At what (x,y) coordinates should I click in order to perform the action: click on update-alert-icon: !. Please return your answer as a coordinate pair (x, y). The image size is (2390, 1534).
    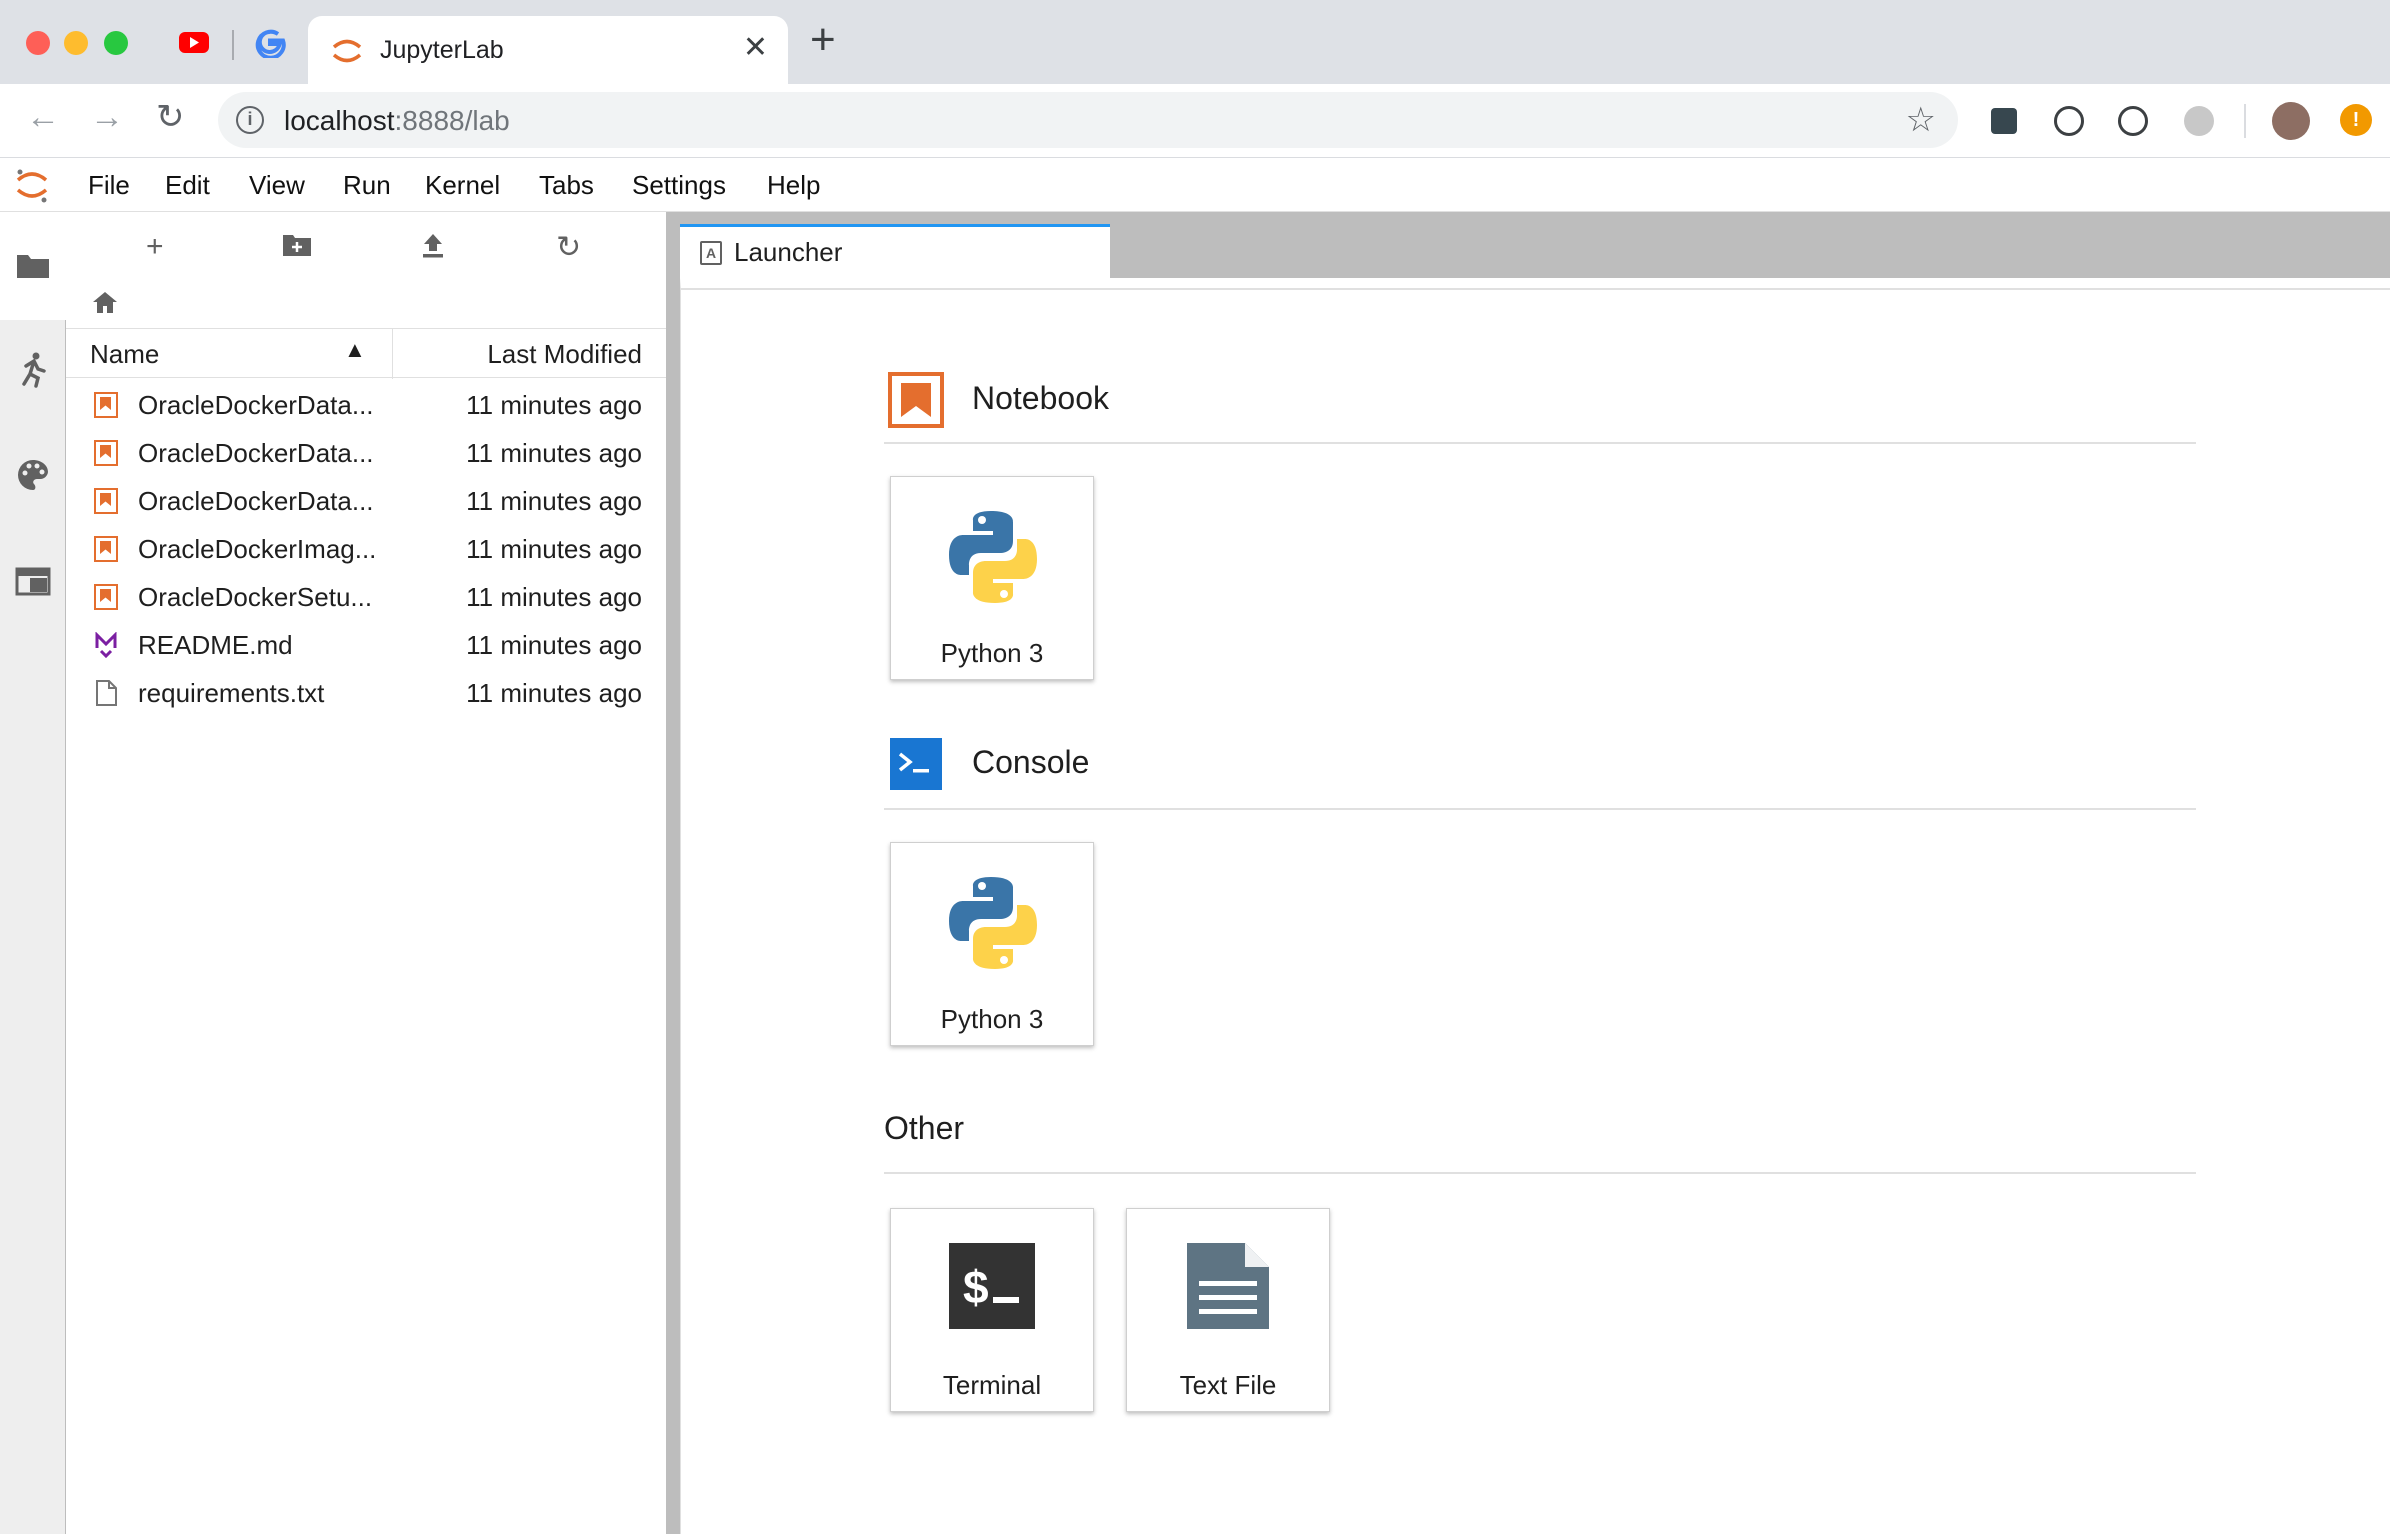
    Looking at the image, I should click on (2356, 120).